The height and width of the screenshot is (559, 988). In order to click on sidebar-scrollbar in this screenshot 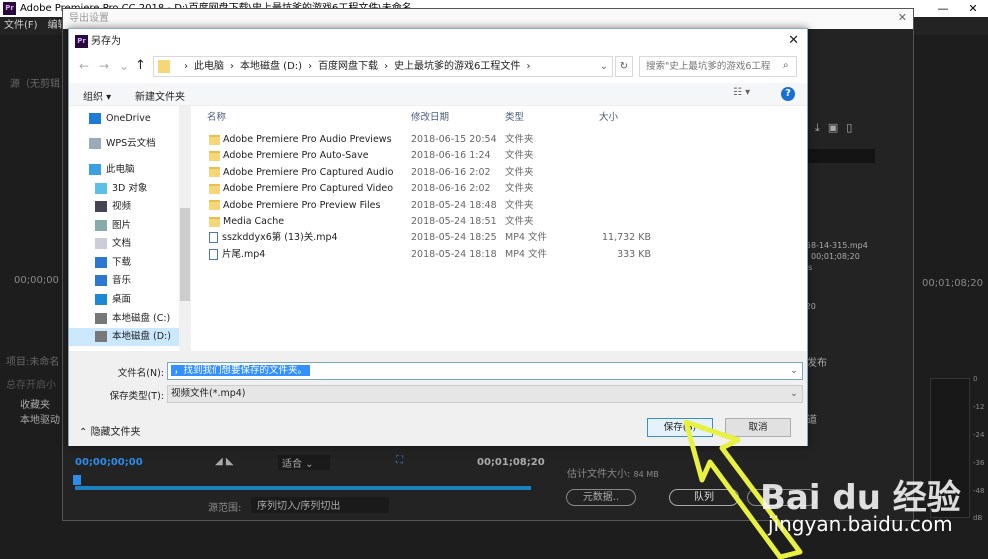, I will do `click(185, 228)`.